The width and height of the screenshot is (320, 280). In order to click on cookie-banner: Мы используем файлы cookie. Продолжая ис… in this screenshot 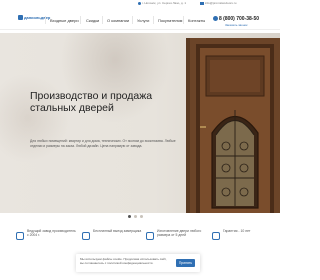, I will do `click(138, 263)`.